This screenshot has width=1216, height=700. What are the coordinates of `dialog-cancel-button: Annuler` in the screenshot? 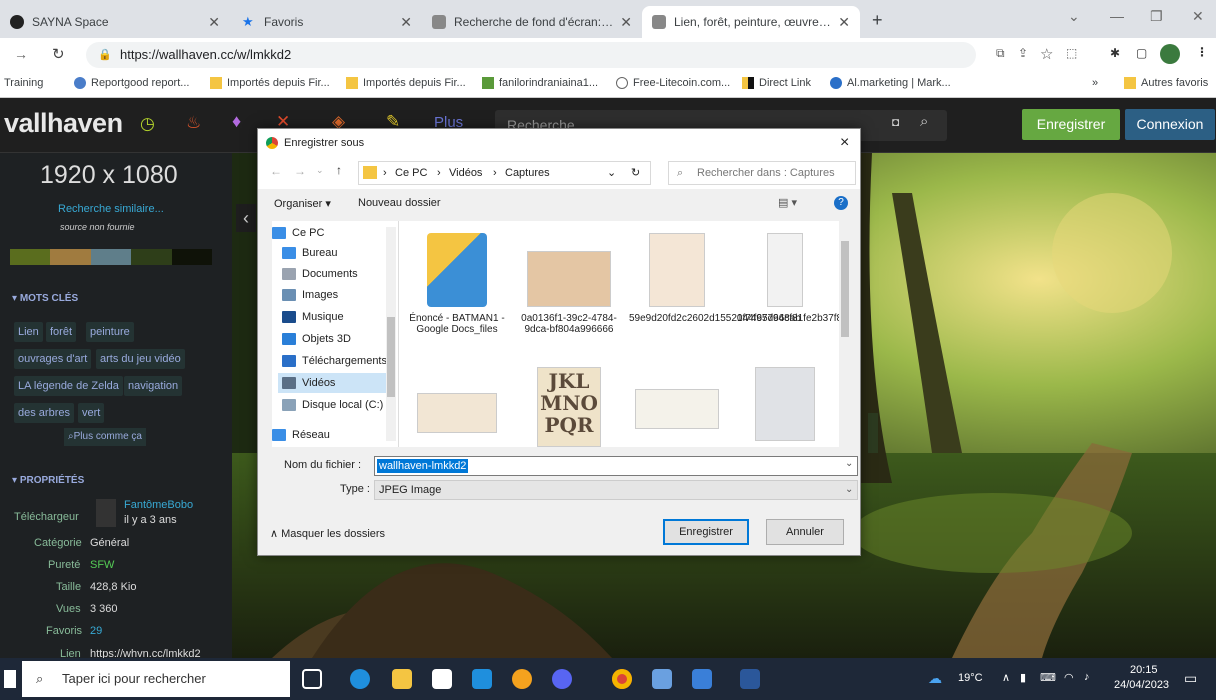 It's located at (805, 532).